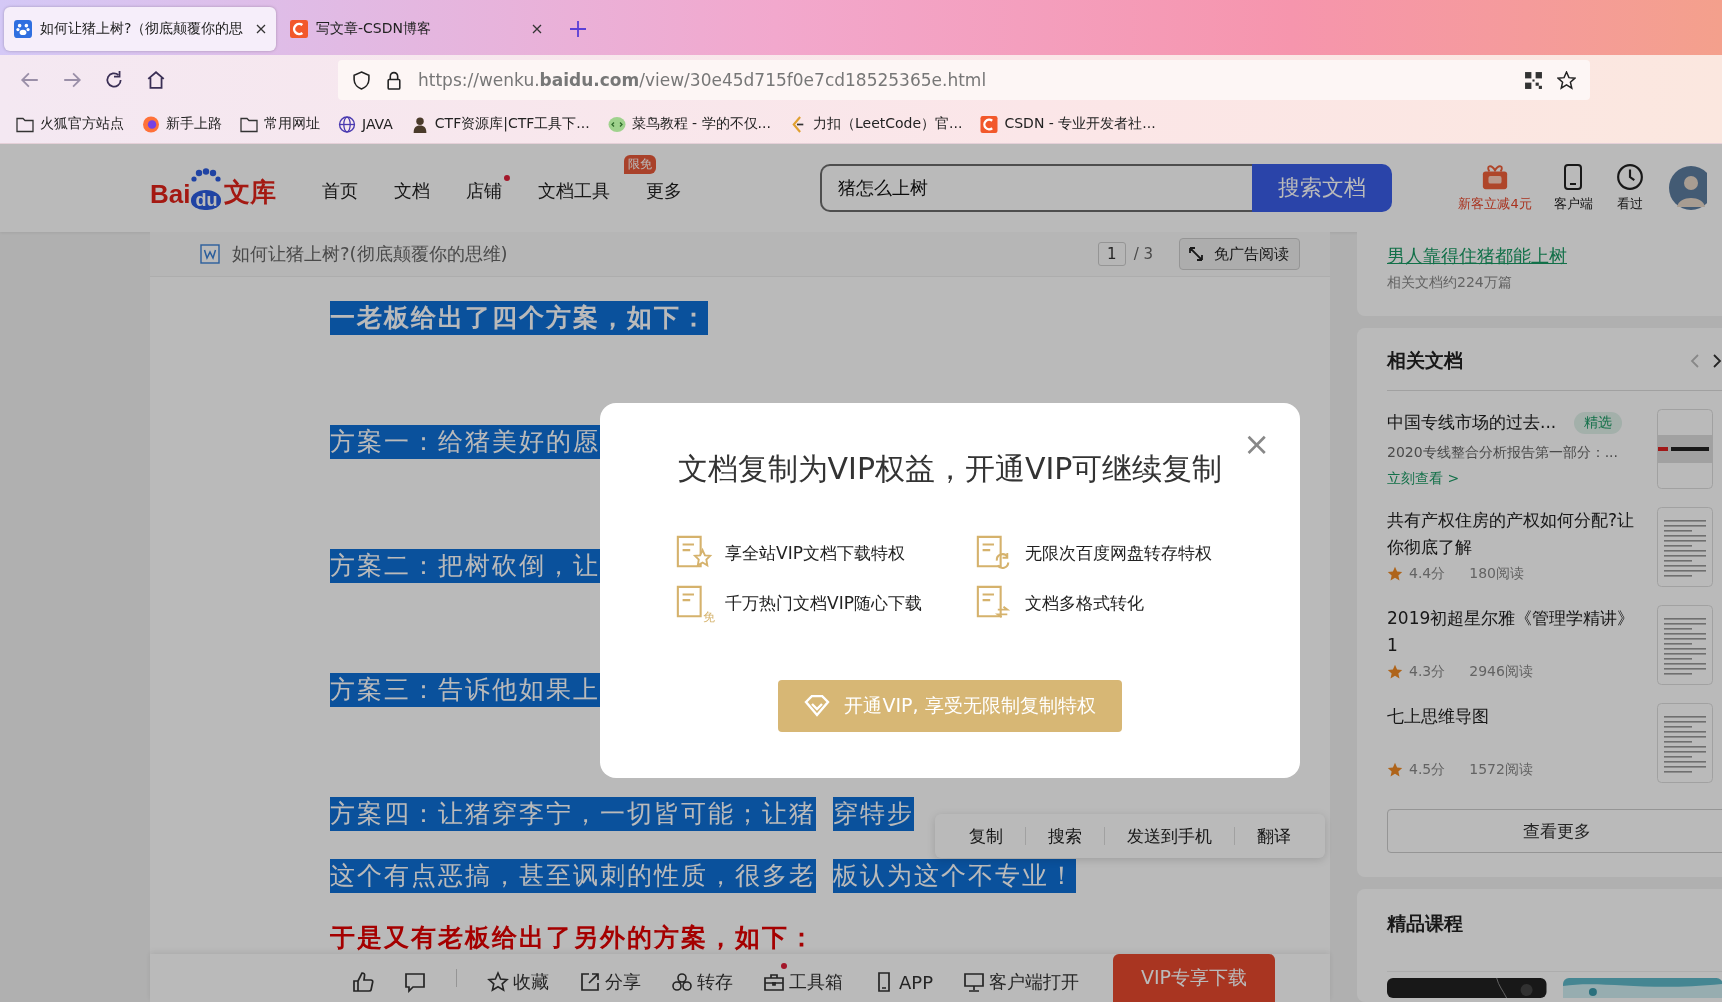 This screenshot has width=1722, height=1002. Describe the element at coordinates (1322, 188) in the screenshot. I see `search-button: 搜索文档` at that location.